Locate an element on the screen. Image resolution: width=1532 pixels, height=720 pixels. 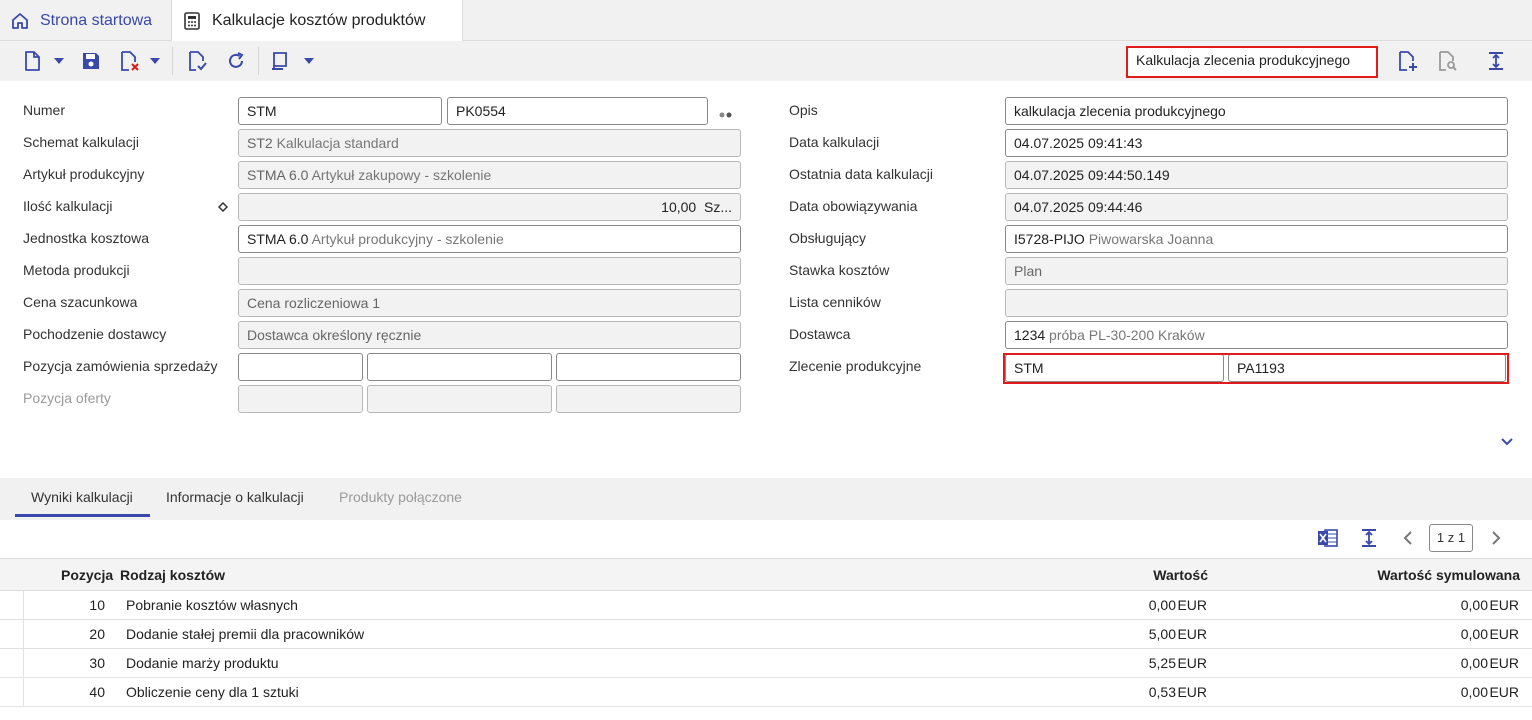
numer-label: Numer is located at coordinates (44, 110).